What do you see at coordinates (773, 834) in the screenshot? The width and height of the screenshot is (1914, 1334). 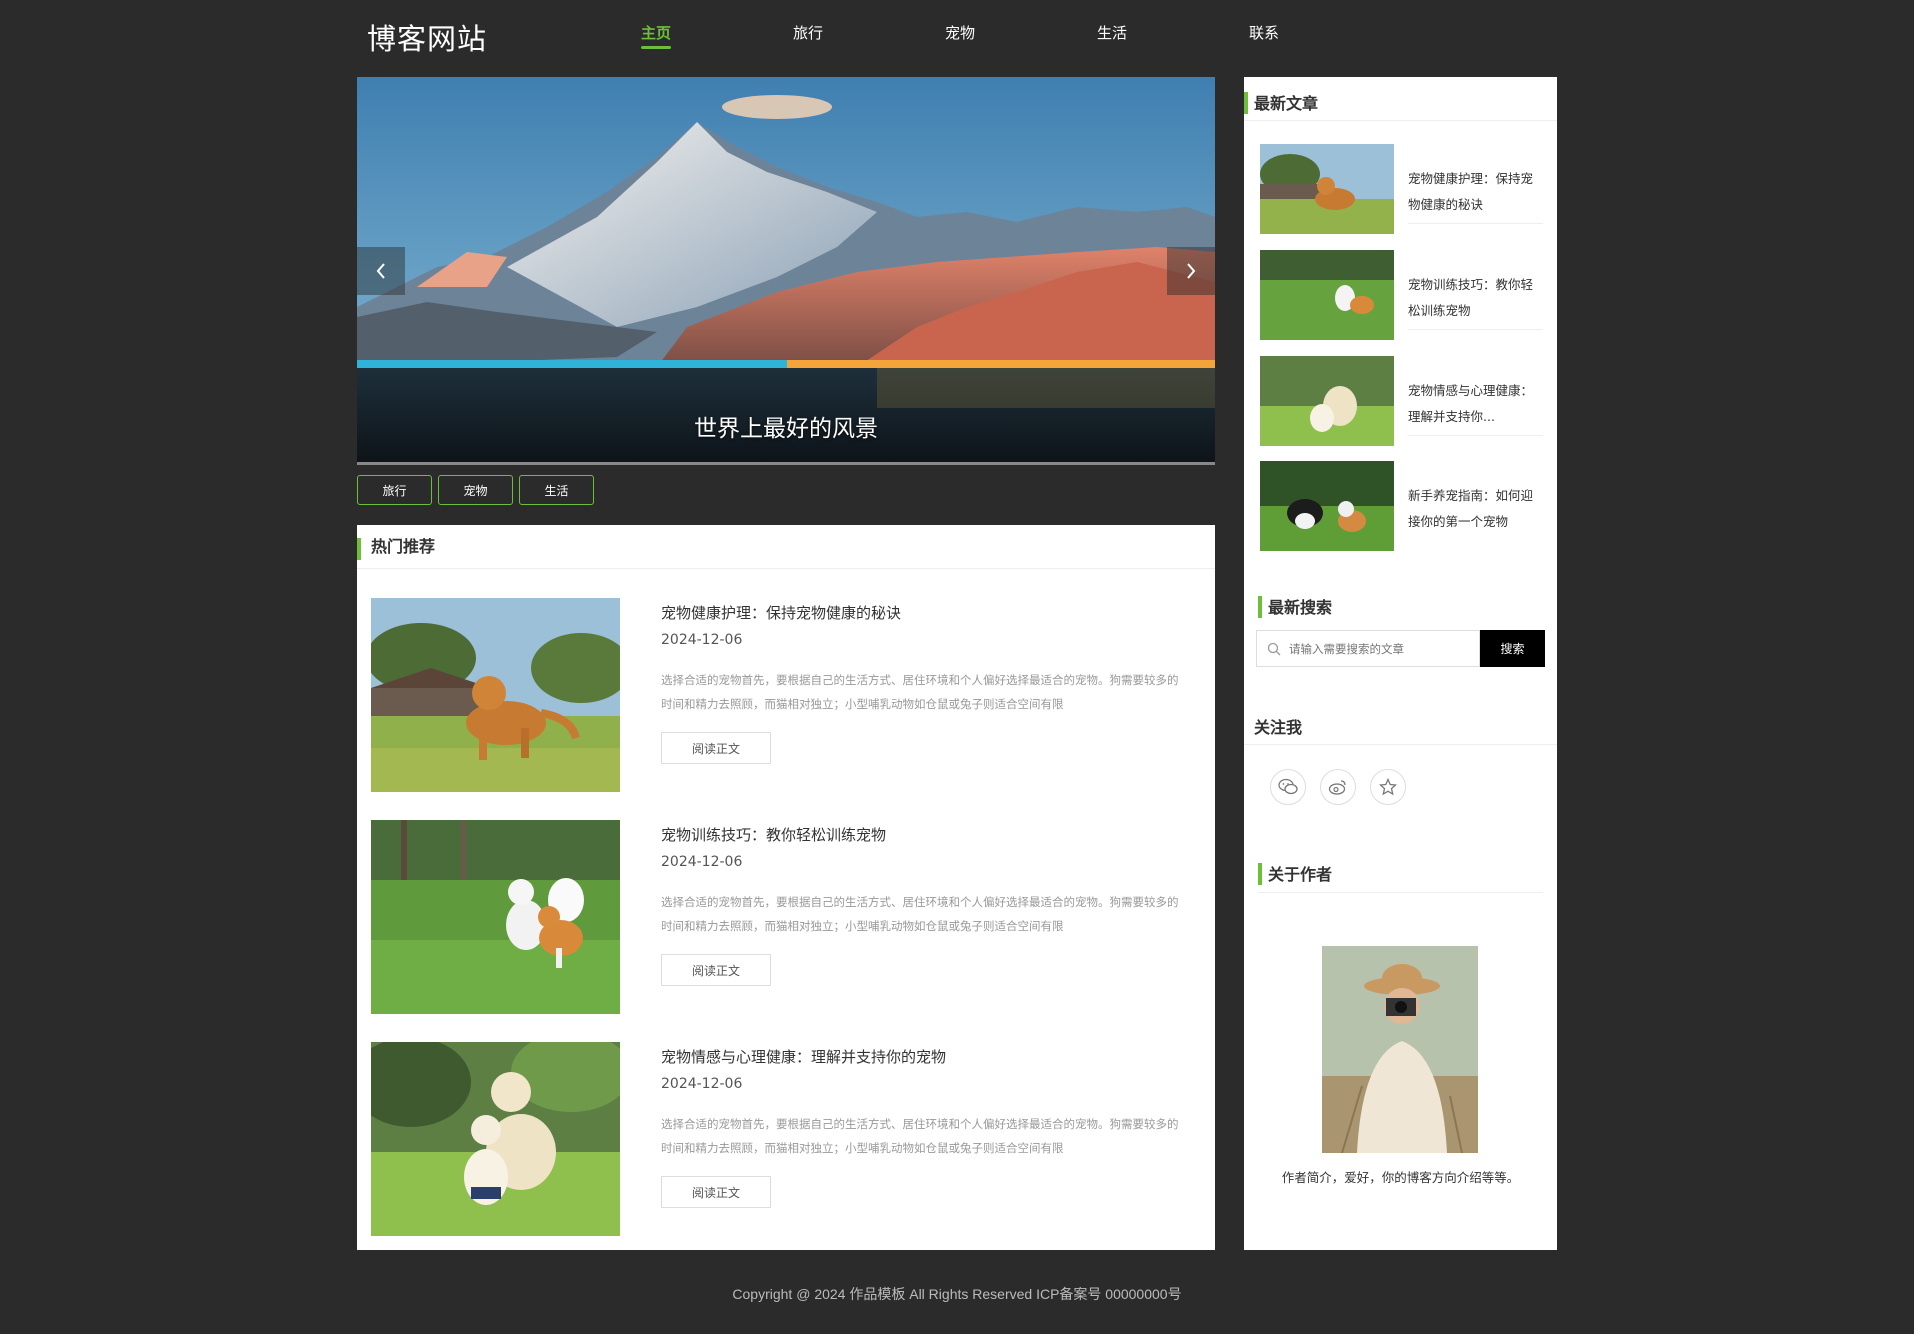 I see `article-title: 宠物训练技巧：教你轻松训练宠物` at bounding box center [773, 834].